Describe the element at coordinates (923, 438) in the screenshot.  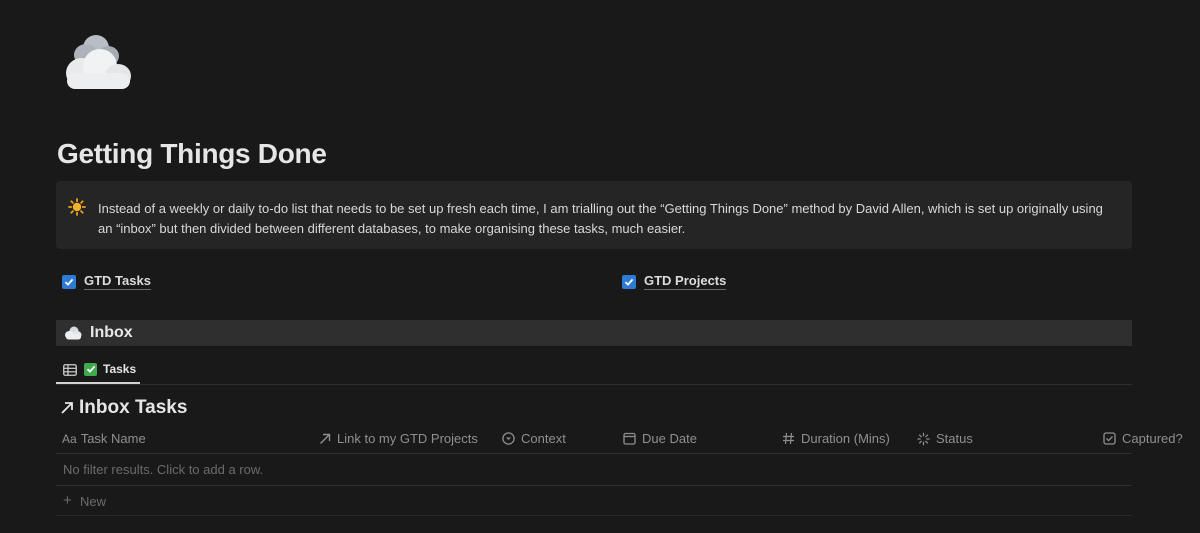
I see `status-icon` at that location.